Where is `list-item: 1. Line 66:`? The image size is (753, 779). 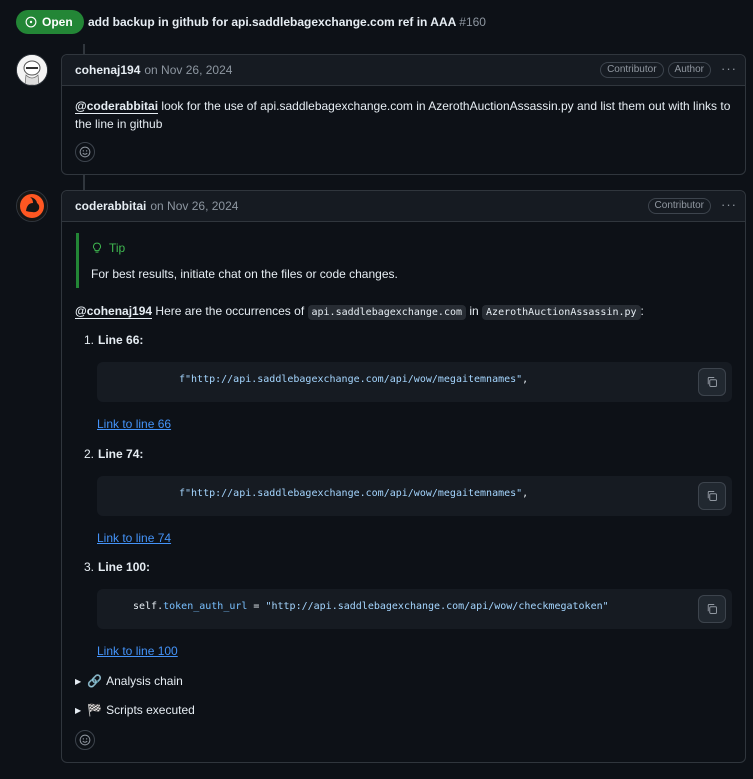 list-item: 1. Line 66: is located at coordinates (113, 340).